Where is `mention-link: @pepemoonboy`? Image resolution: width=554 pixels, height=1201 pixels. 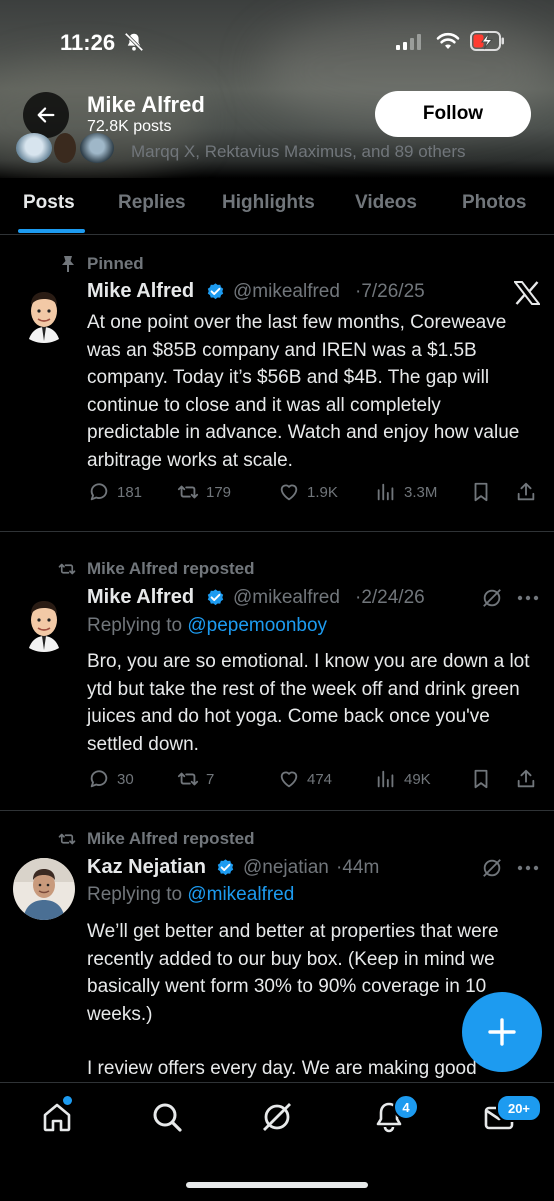 mention-link: @pepemoonboy is located at coordinates (257, 625).